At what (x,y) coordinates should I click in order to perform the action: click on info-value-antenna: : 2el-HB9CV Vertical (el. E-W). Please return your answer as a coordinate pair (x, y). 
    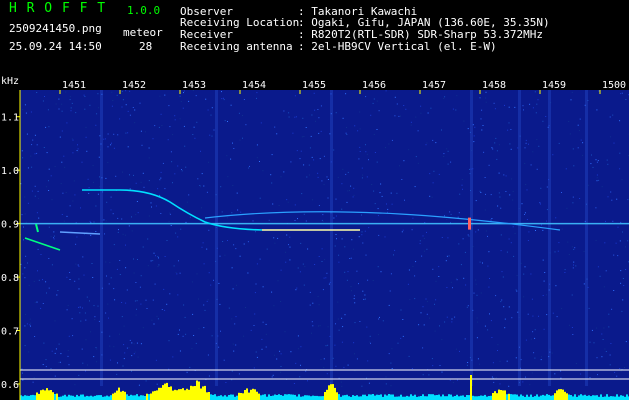
    Looking at the image, I should click on (397, 46).